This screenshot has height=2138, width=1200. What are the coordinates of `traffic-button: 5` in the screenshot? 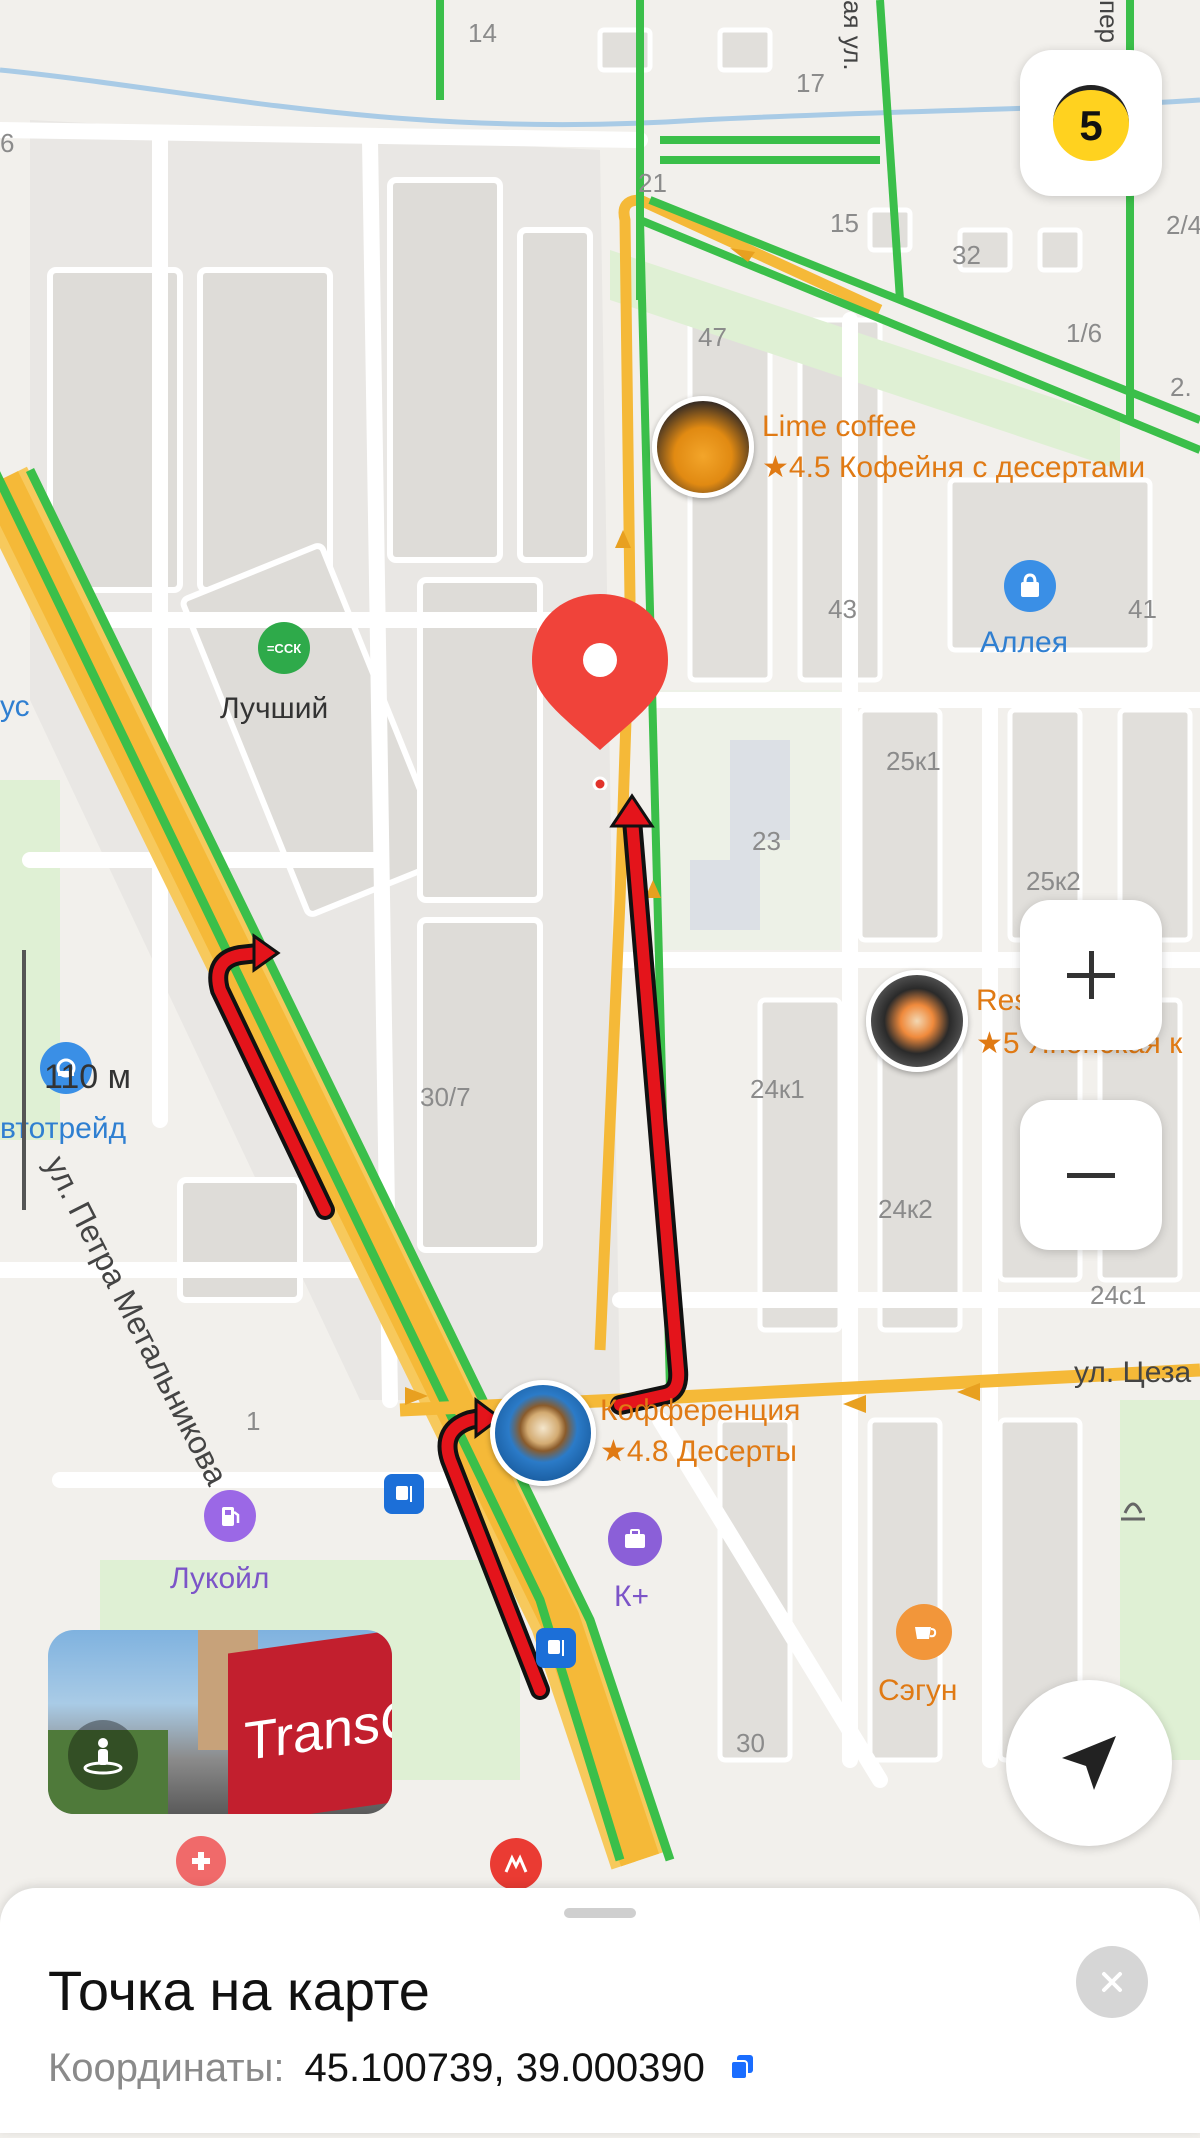 It's located at (1091, 123).